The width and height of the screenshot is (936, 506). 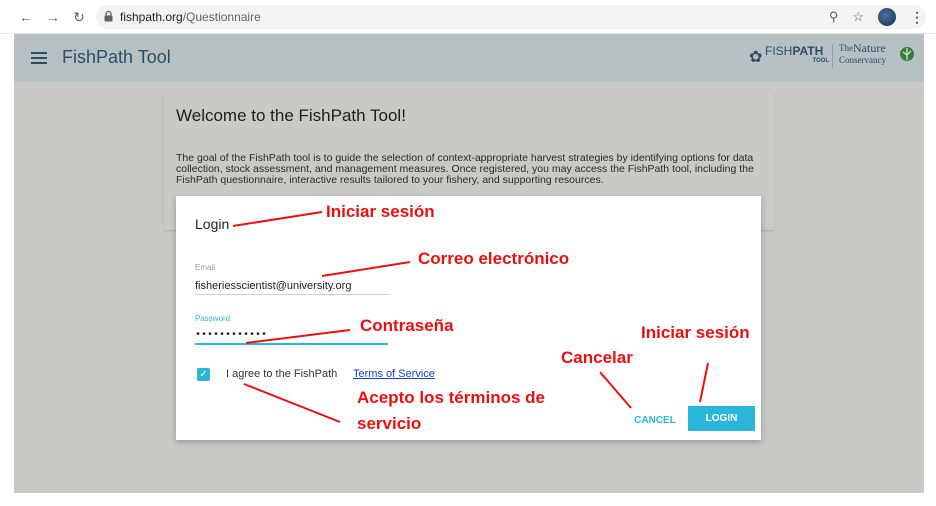 What do you see at coordinates (380, 211) in the screenshot?
I see `annotation-login: Iniciar sesión` at bounding box center [380, 211].